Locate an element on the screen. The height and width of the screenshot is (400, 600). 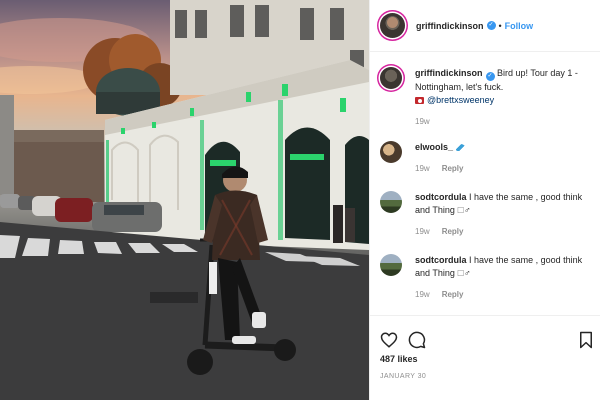
water-wave-icon is located at coordinates (461, 147).